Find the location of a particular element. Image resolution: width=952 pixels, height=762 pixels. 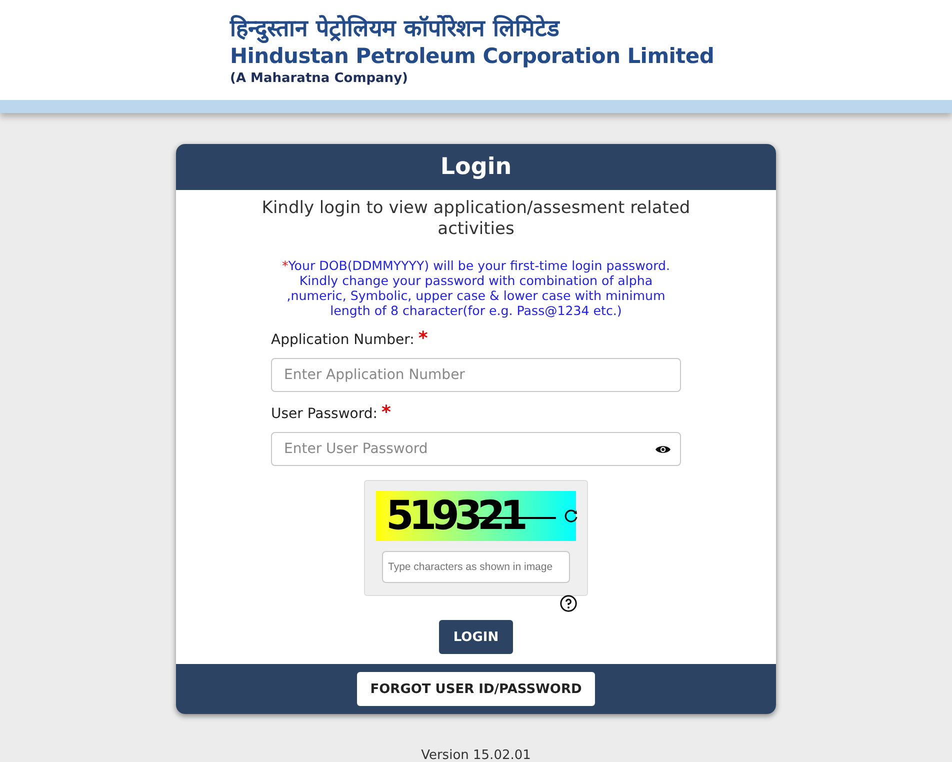

version-text: Version 15.02.01 is located at coordinates (476, 755).